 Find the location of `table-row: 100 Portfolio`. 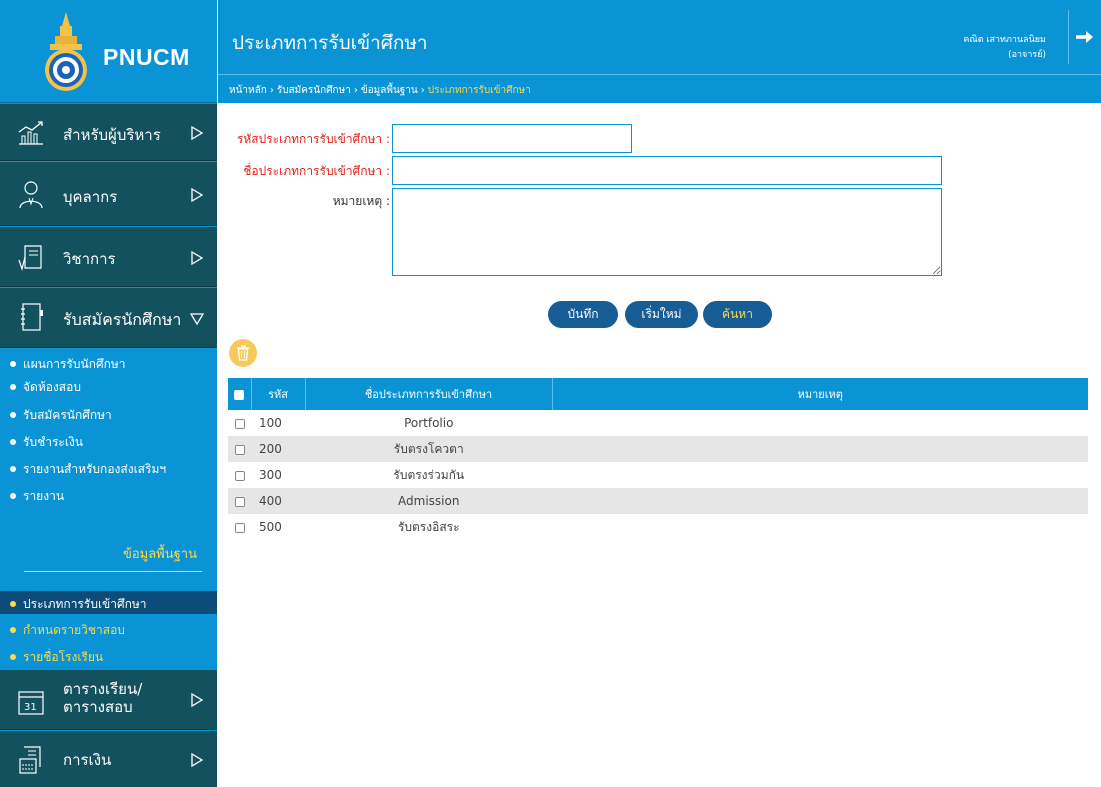

table-row: 100 Portfolio is located at coordinates (658, 423).